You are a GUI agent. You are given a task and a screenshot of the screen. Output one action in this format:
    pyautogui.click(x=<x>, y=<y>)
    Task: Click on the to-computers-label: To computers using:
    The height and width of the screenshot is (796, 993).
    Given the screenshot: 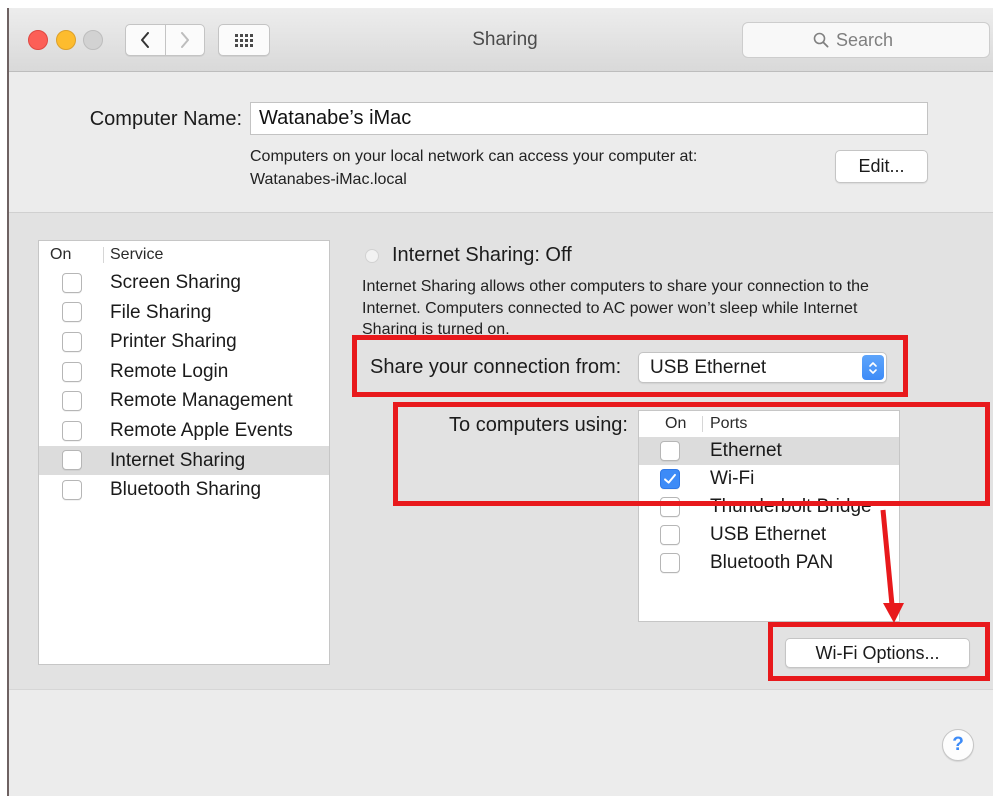 What is the action you would take?
    pyautogui.click(x=538, y=425)
    